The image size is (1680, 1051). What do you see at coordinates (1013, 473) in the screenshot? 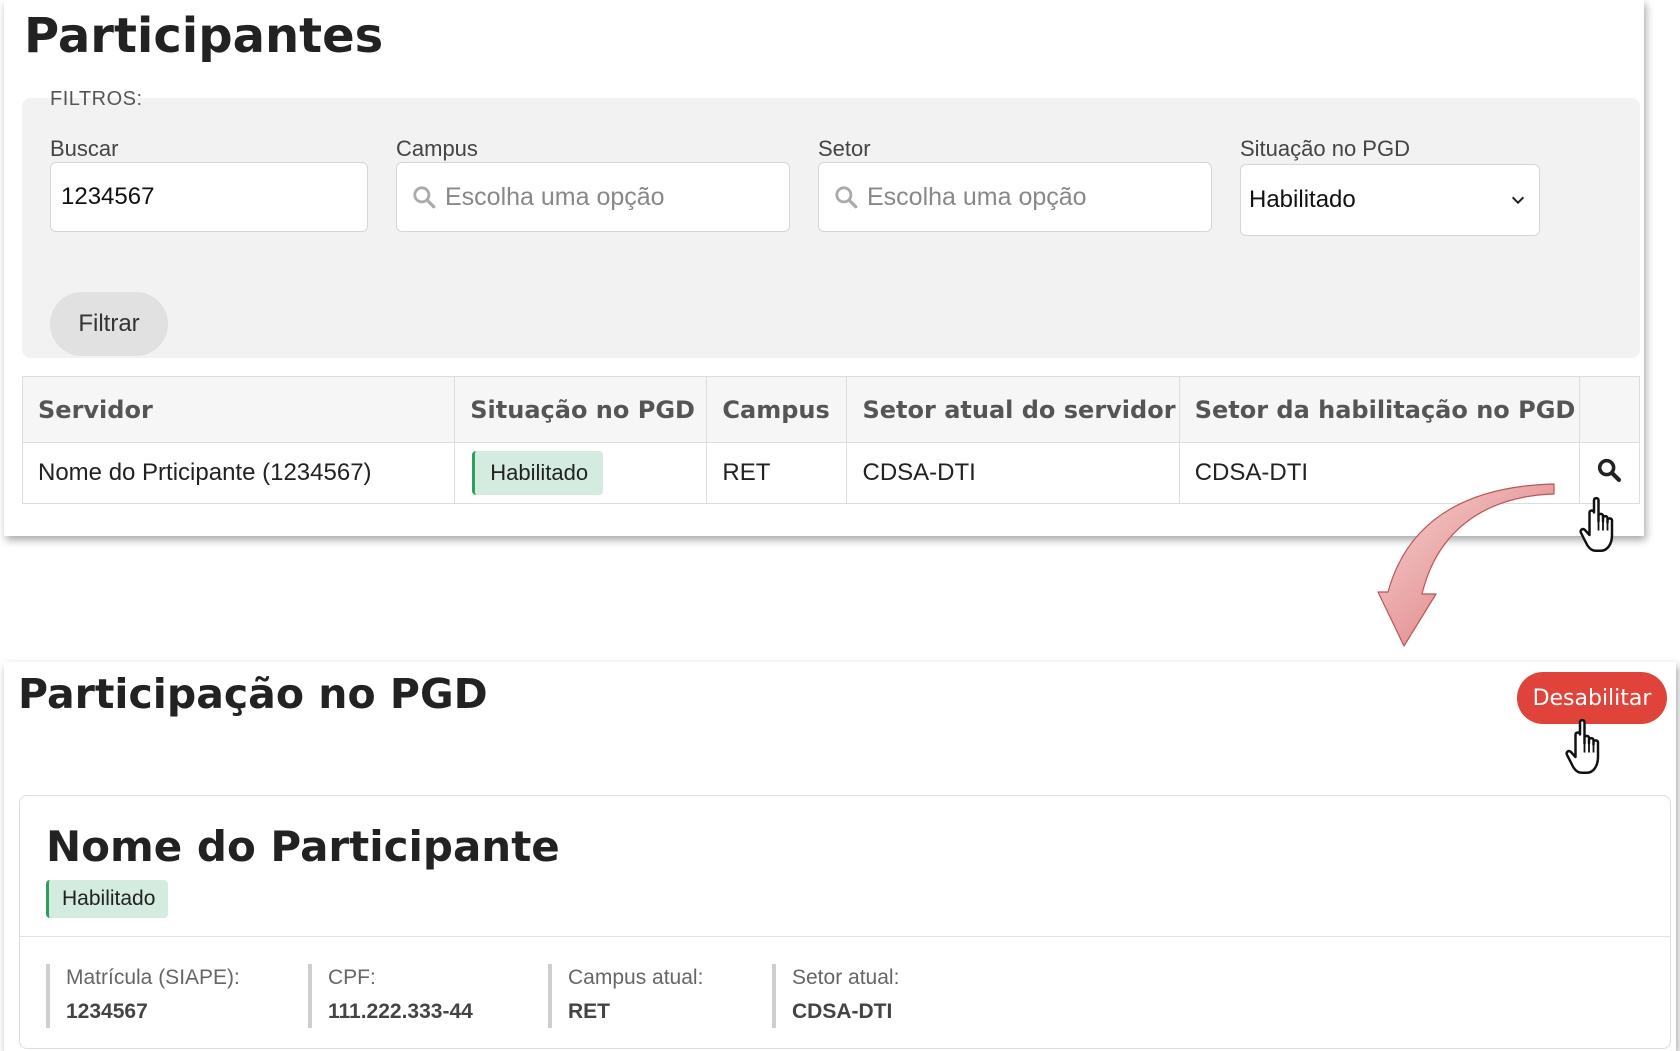
I see `cell-setor-atual: CDSA-DTI` at bounding box center [1013, 473].